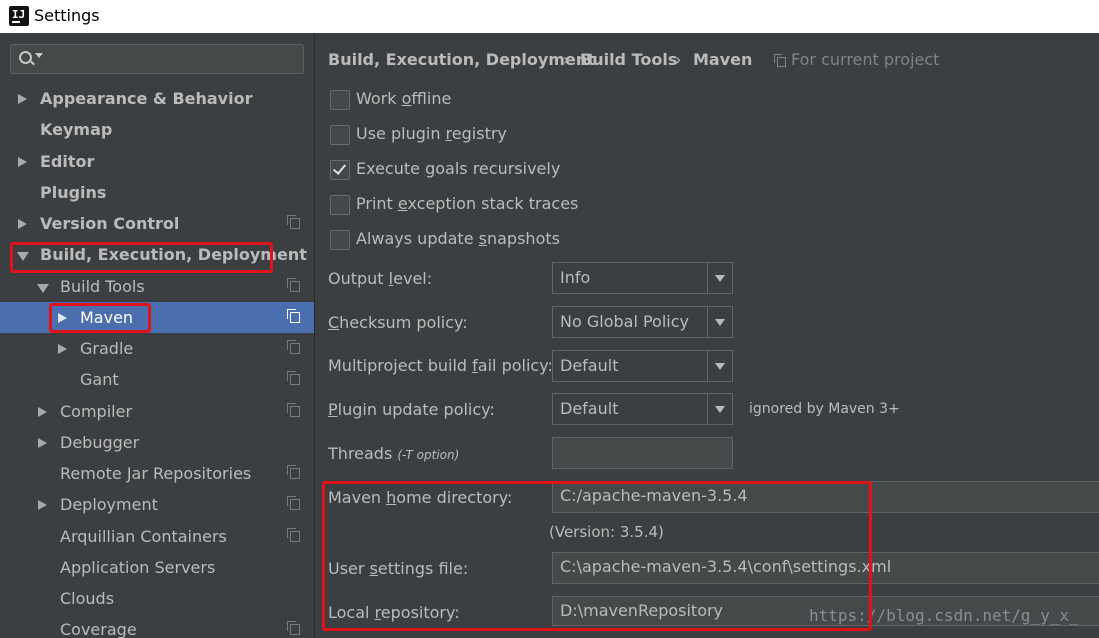 The image size is (1099, 638). I want to click on plugin-update-policy-select: Default, so click(642, 409).